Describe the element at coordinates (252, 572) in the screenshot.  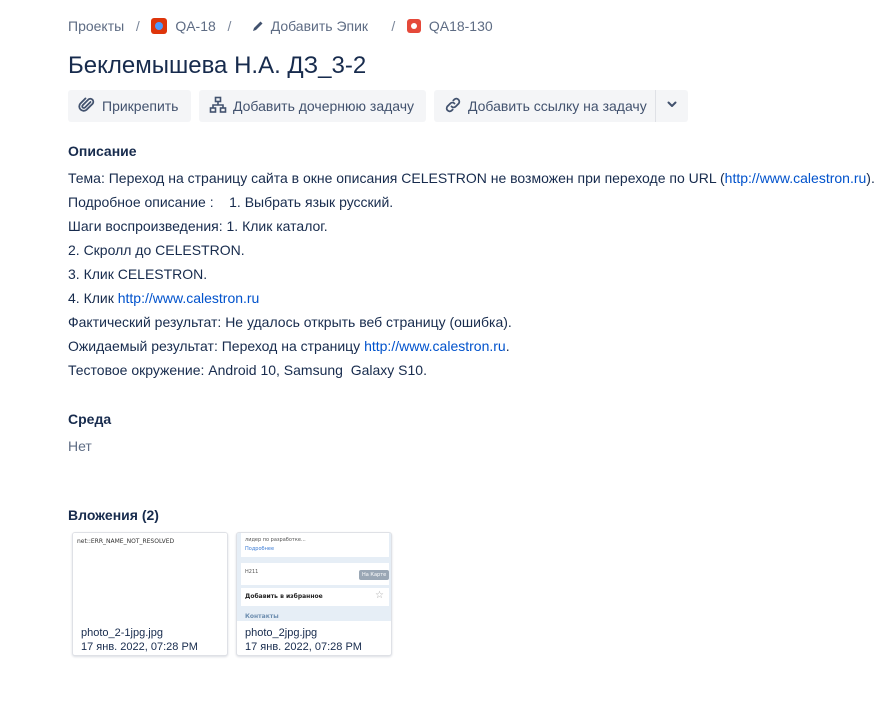
I see `thumbnail-text: Н211` at that location.